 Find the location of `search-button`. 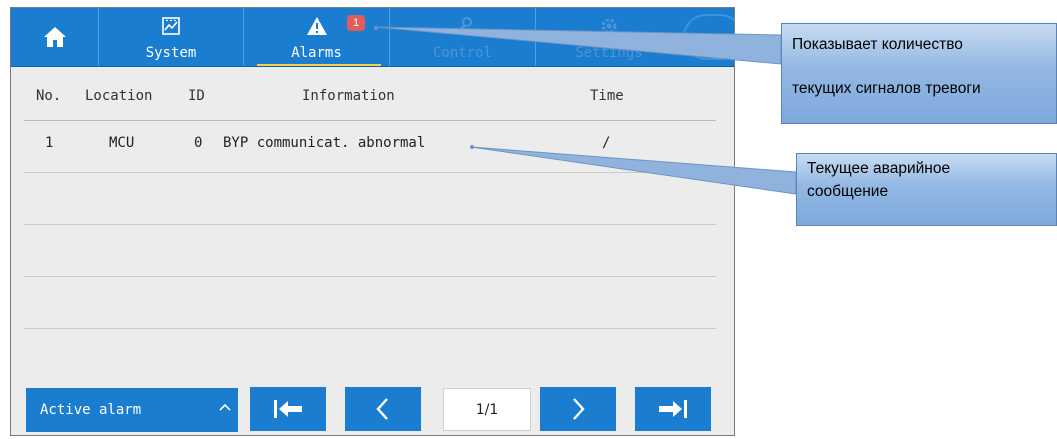

search-button is located at coordinates (708, 37).